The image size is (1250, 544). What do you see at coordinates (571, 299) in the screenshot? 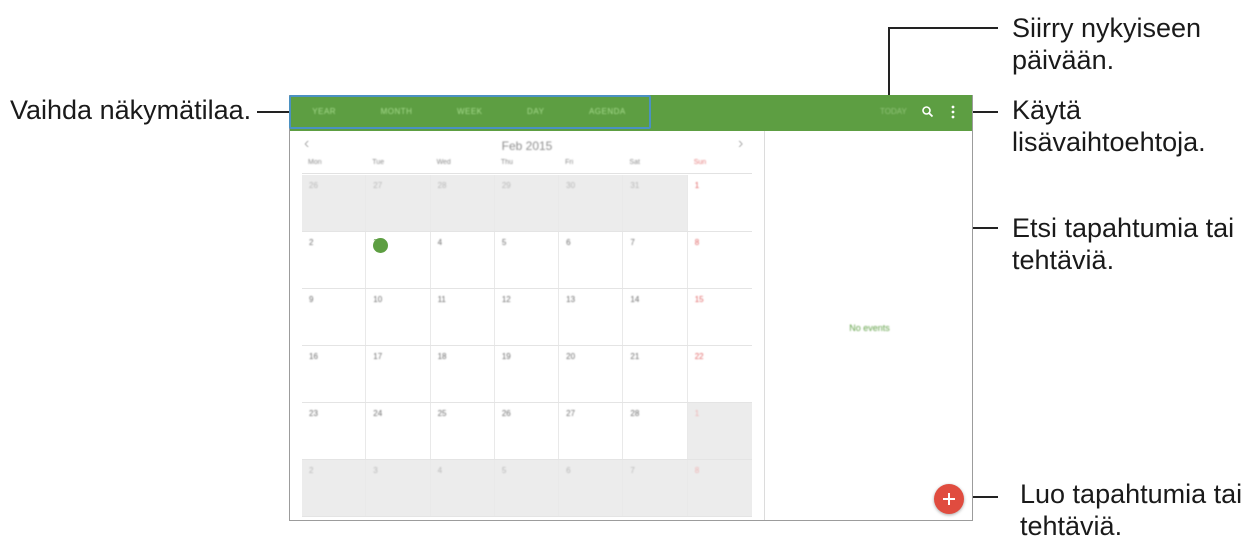
I see `day-number: 13` at bounding box center [571, 299].